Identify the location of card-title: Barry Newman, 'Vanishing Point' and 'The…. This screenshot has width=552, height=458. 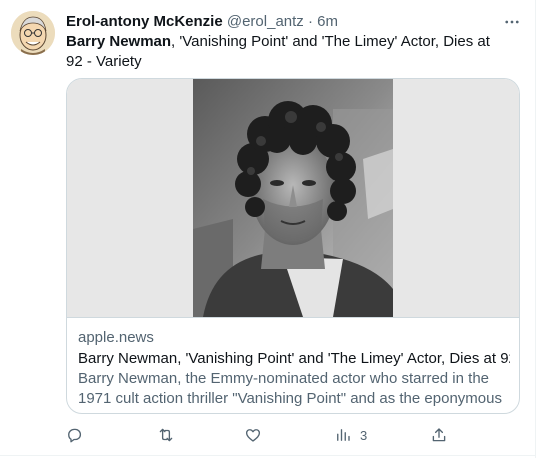
(294, 358).